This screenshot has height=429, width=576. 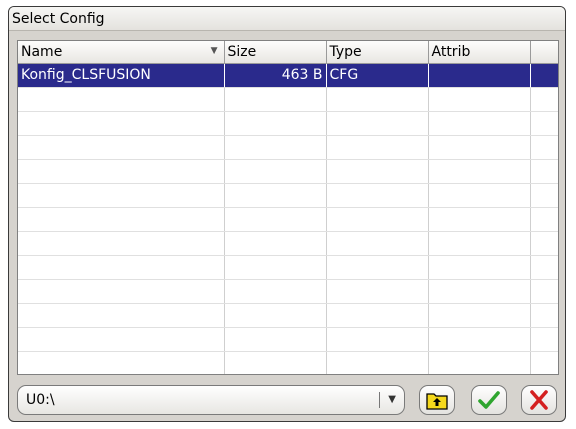 What do you see at coordinates (489, 400) in the screenshot?
I see `ok-button` at bounding box center [489, 400].